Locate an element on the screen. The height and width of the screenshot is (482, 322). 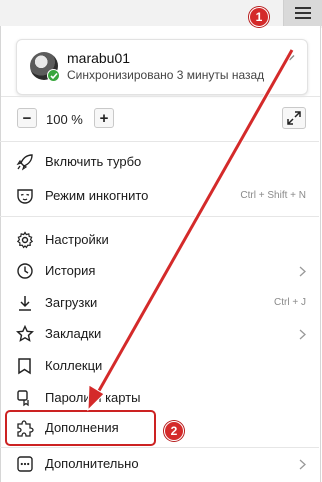
menu-item-label: Дополнительно is located at coordinates (92, 463).